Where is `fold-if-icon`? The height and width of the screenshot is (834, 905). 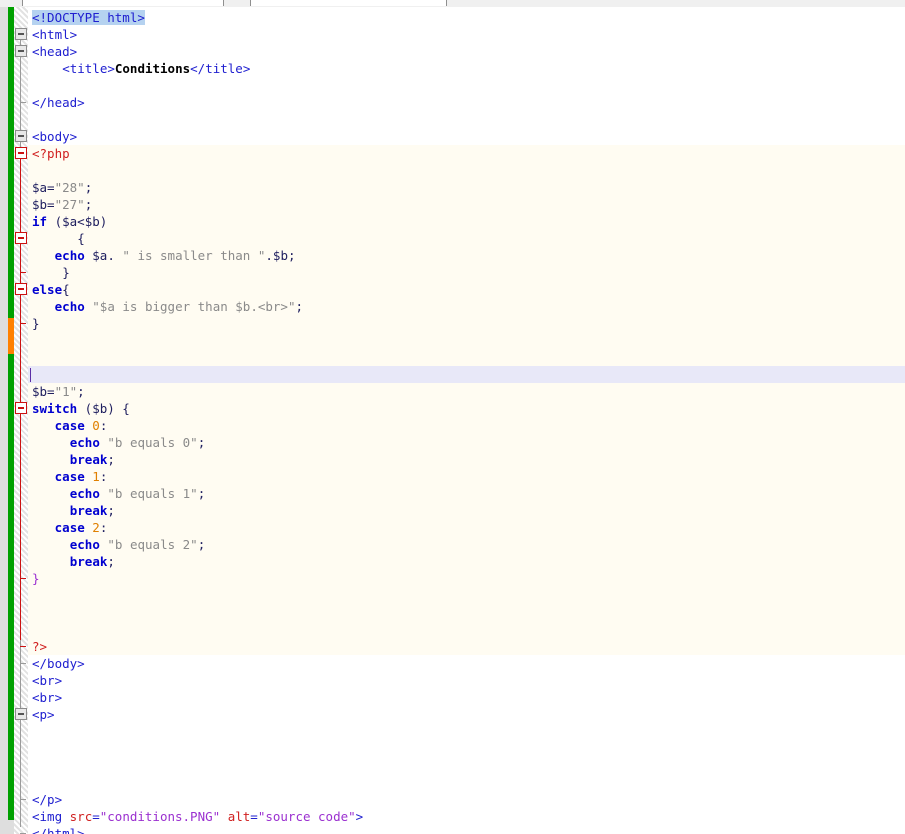 fold-if-icon is located at coordinates (21, 238).